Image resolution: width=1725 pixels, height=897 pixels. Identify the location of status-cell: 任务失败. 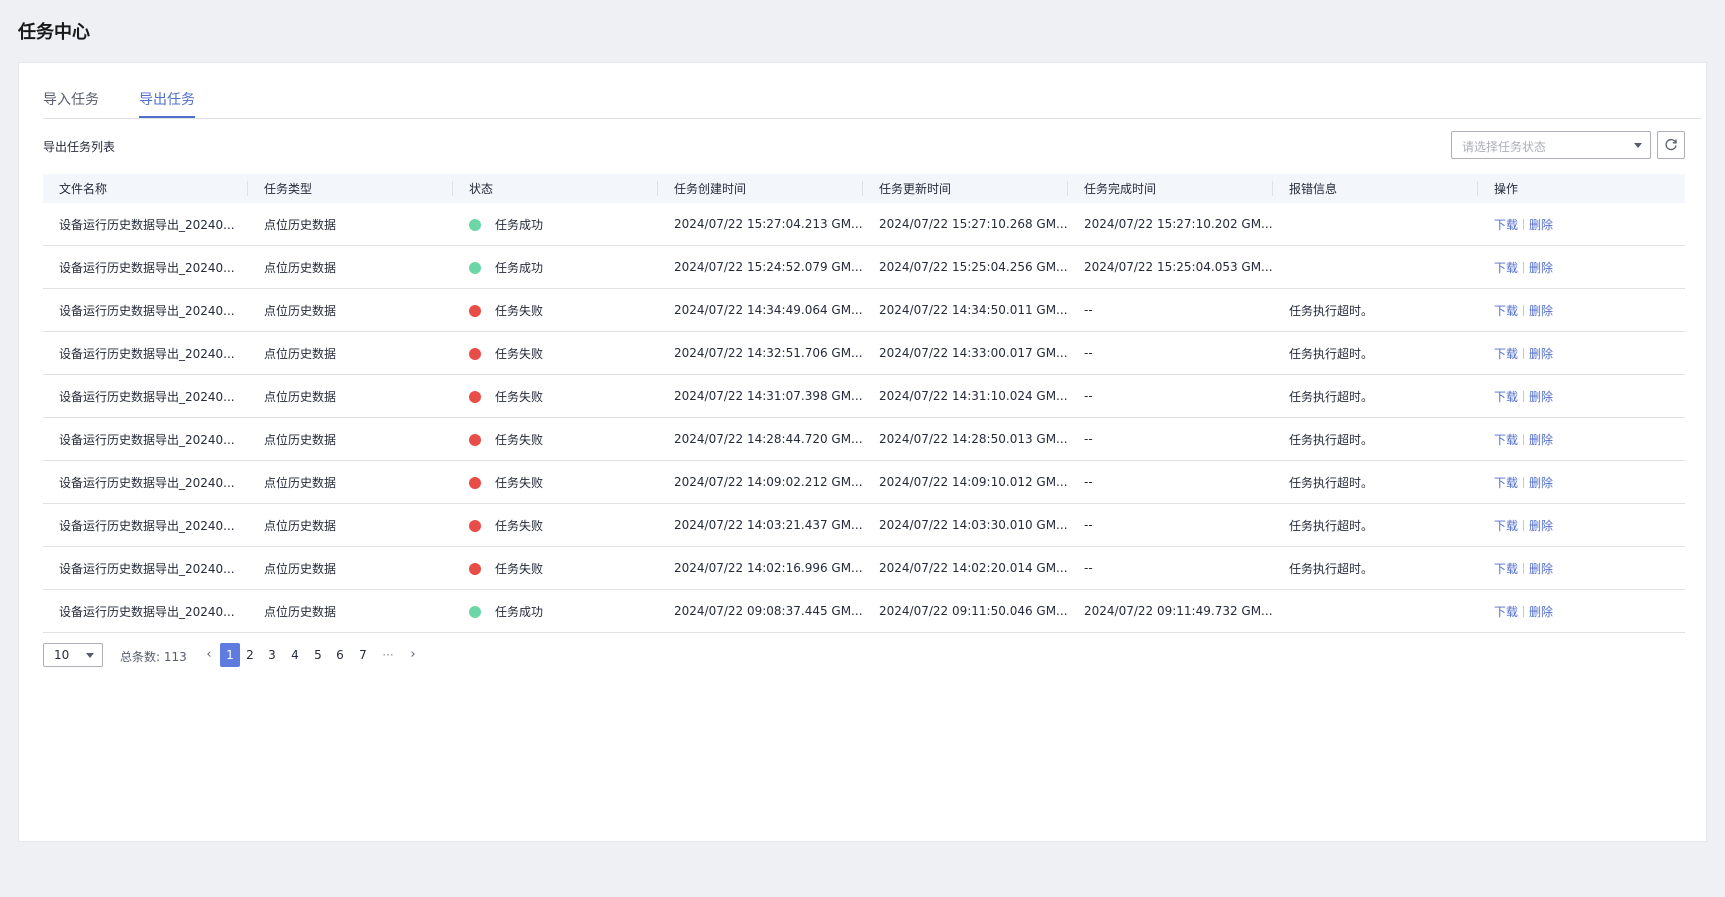
(555, 568).